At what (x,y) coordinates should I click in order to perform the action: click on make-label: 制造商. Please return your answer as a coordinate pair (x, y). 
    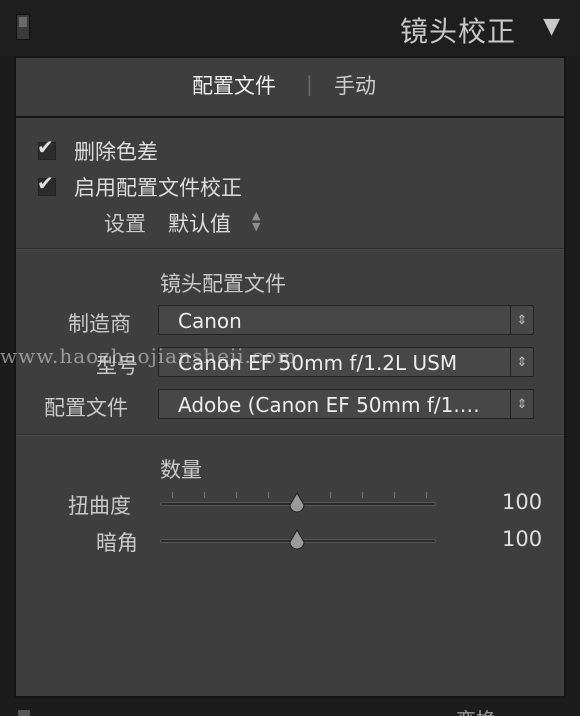
    Looking at the image, I should click on (99, 324).